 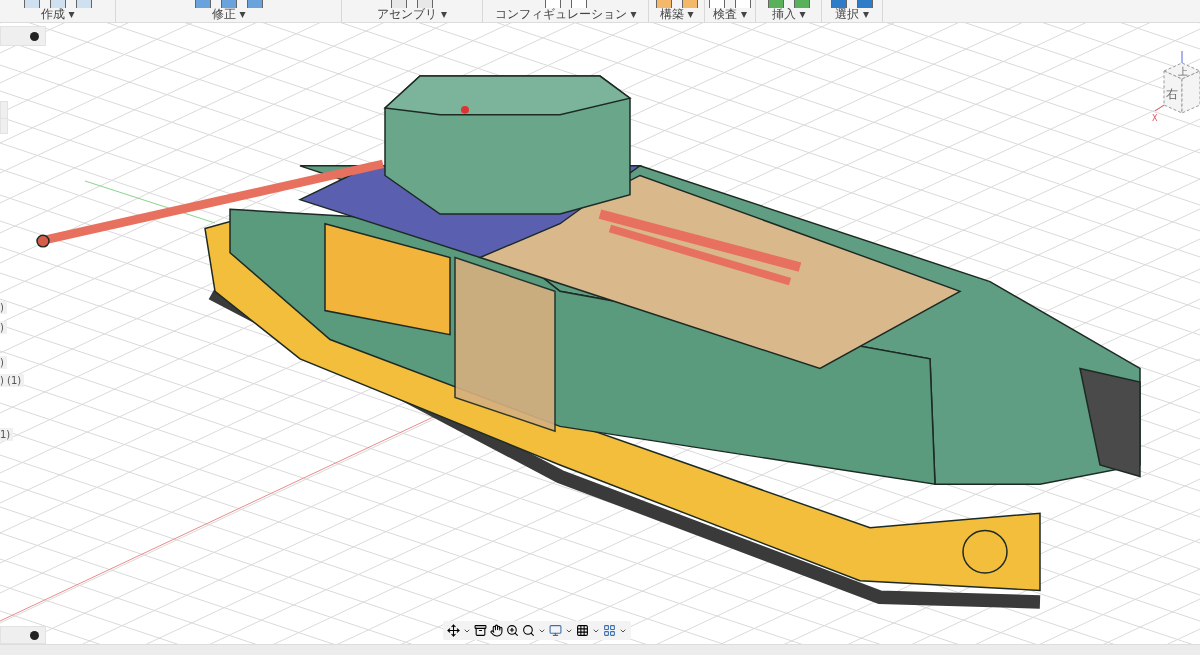 I want to click on monitor-icon, so click(x=555, y=630).